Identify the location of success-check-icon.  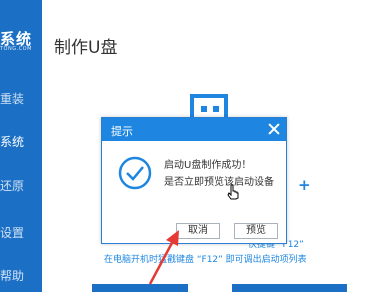
(135, 173).